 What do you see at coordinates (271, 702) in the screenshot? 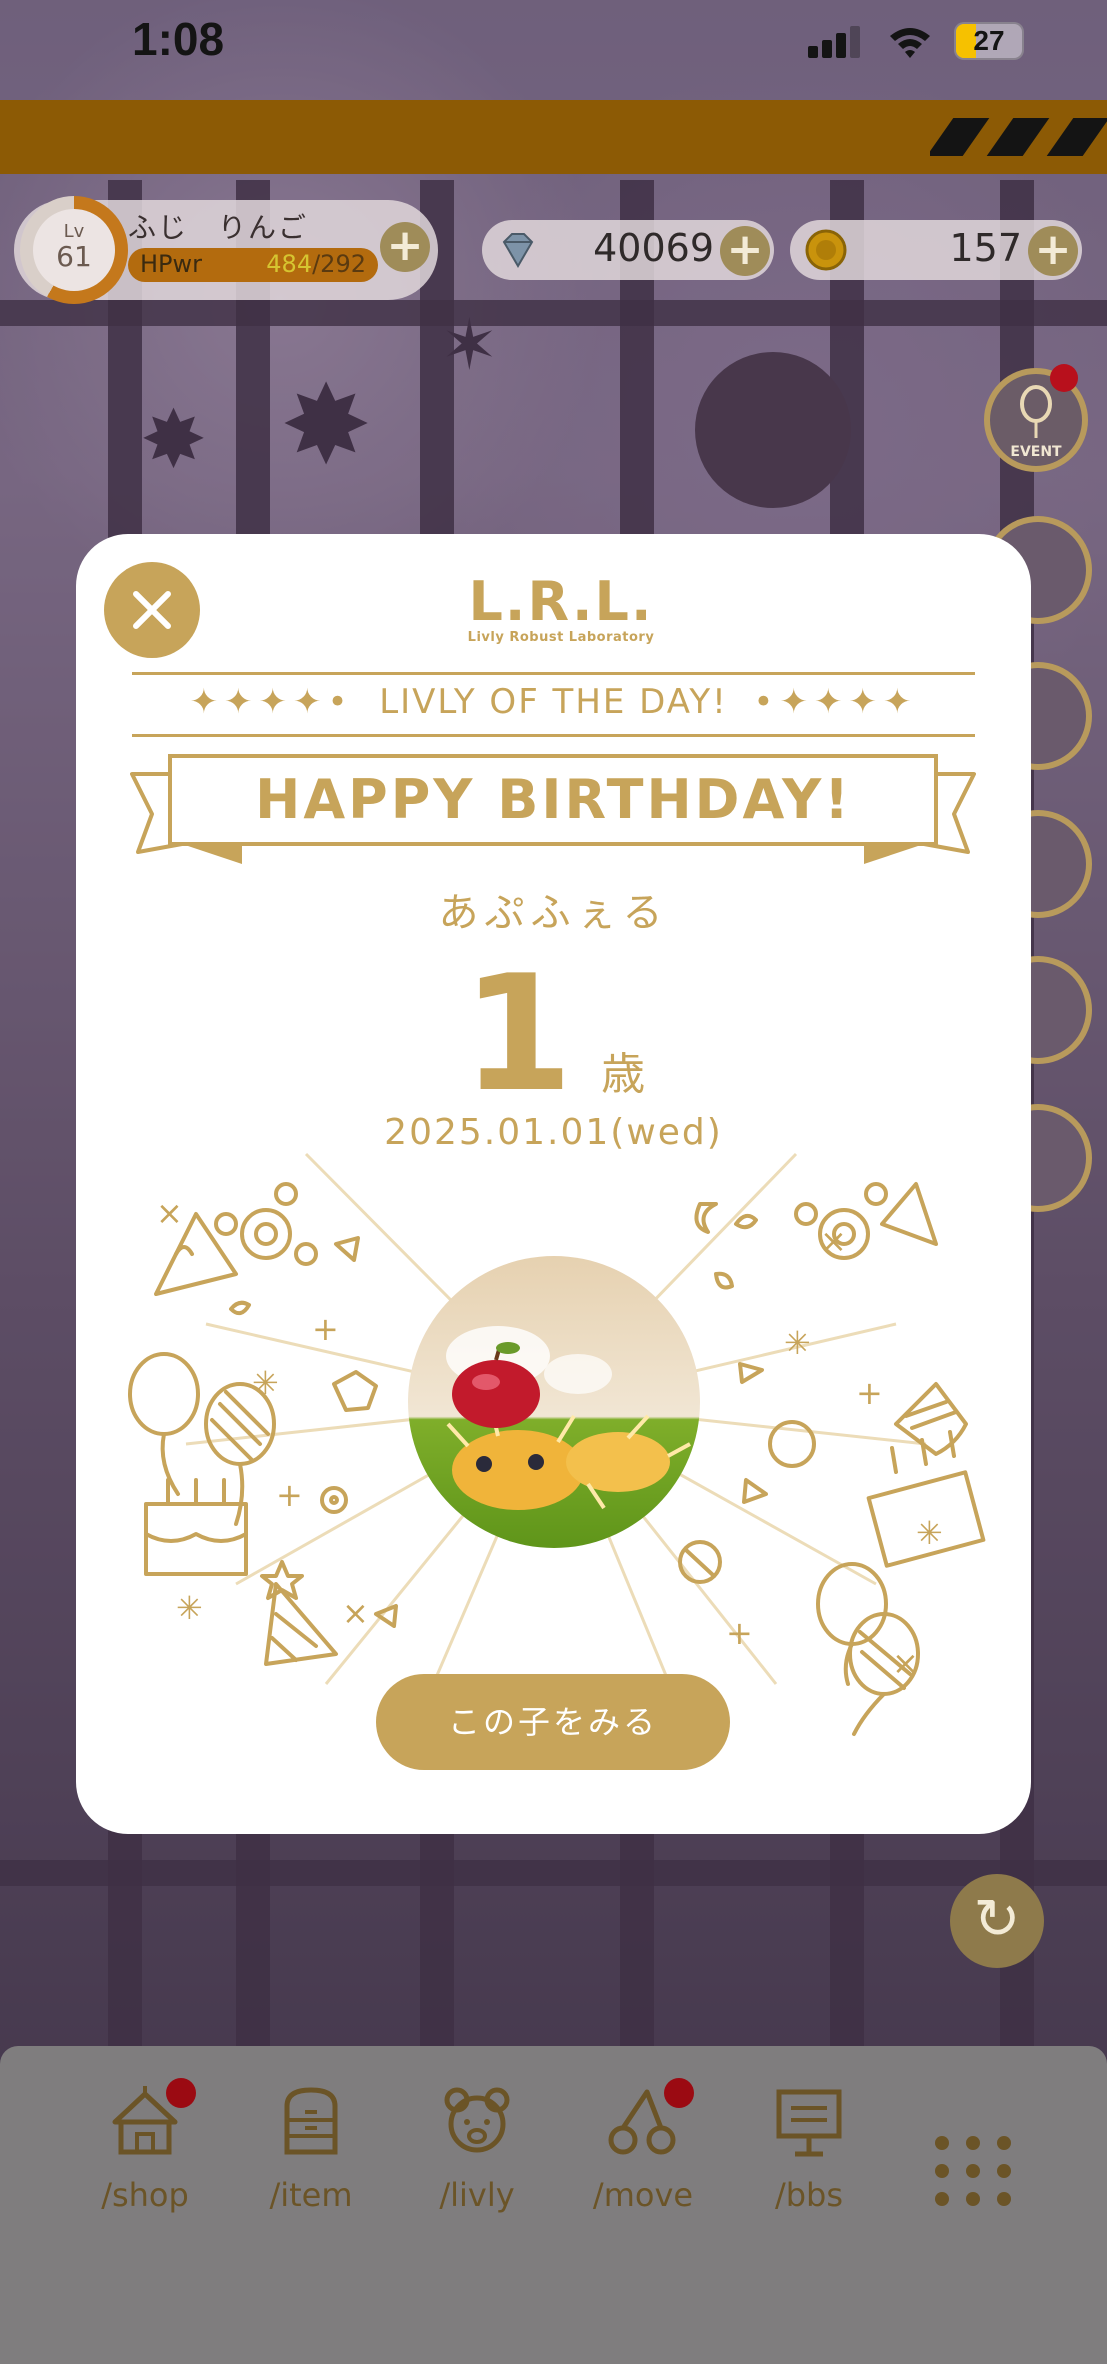
I see `sparkle-left: ✦✦✦✦•` at bounding box center [271, 702].